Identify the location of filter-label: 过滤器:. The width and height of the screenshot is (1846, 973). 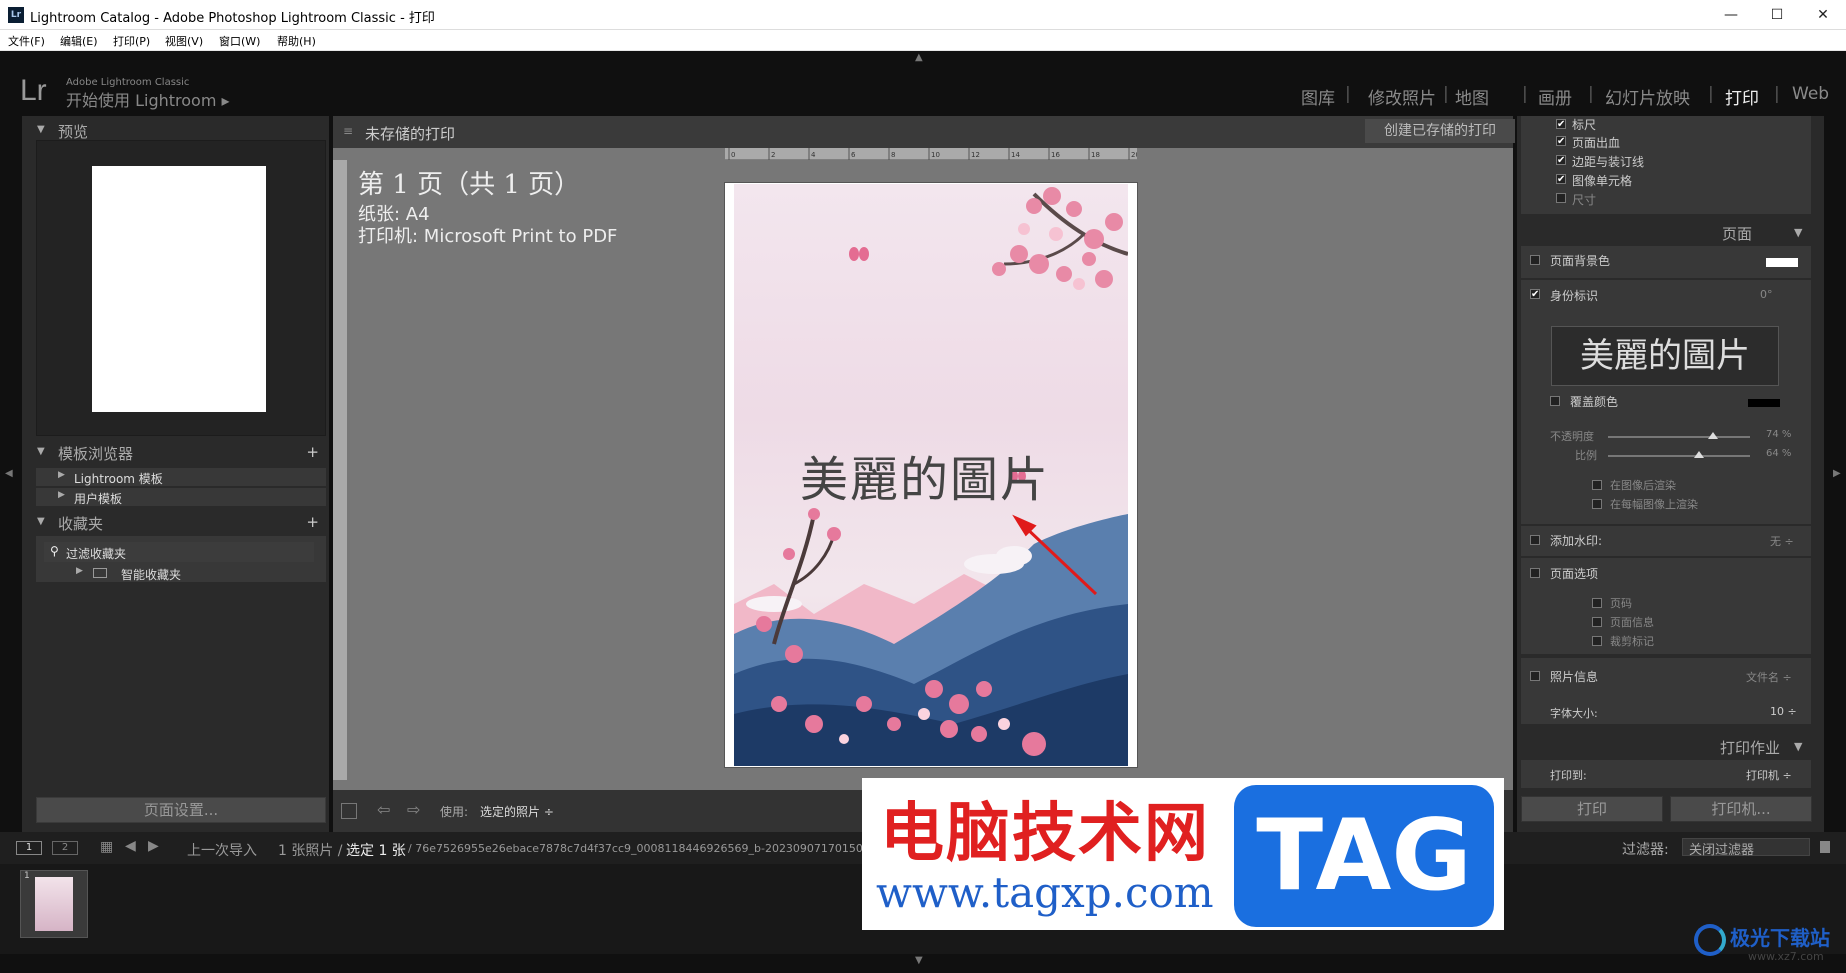
(1645, 850).